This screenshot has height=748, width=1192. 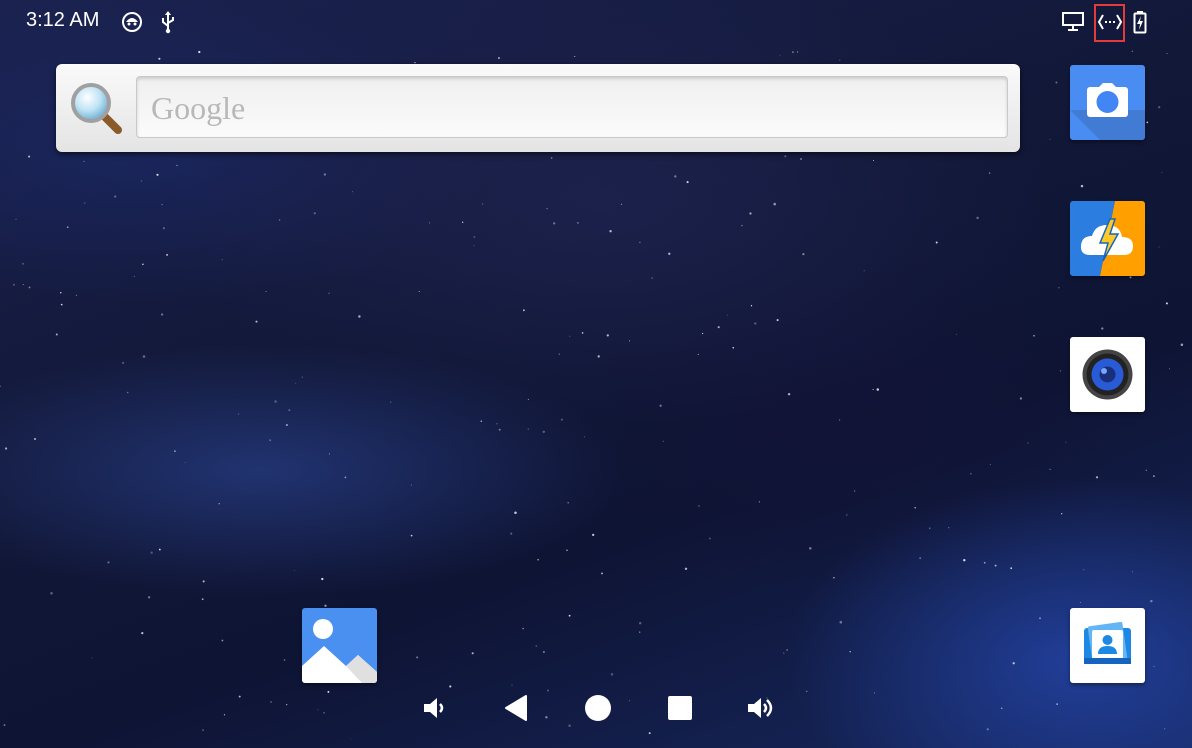 I want to click on music-app, so click(x=1107, y=374).